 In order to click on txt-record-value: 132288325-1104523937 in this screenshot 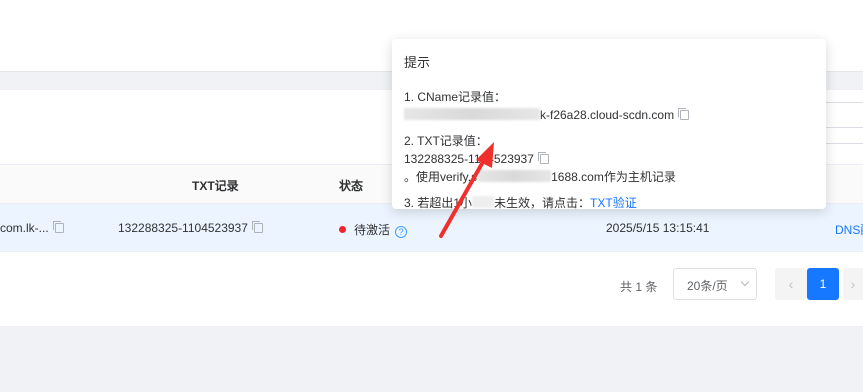, I will do `click(469, 159)`.